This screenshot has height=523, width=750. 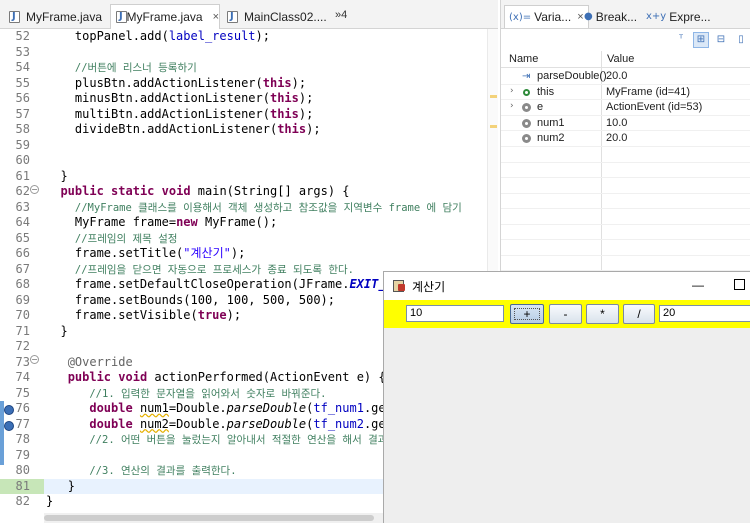 I want to click on line-number: 67, so click(x=22, y=268).